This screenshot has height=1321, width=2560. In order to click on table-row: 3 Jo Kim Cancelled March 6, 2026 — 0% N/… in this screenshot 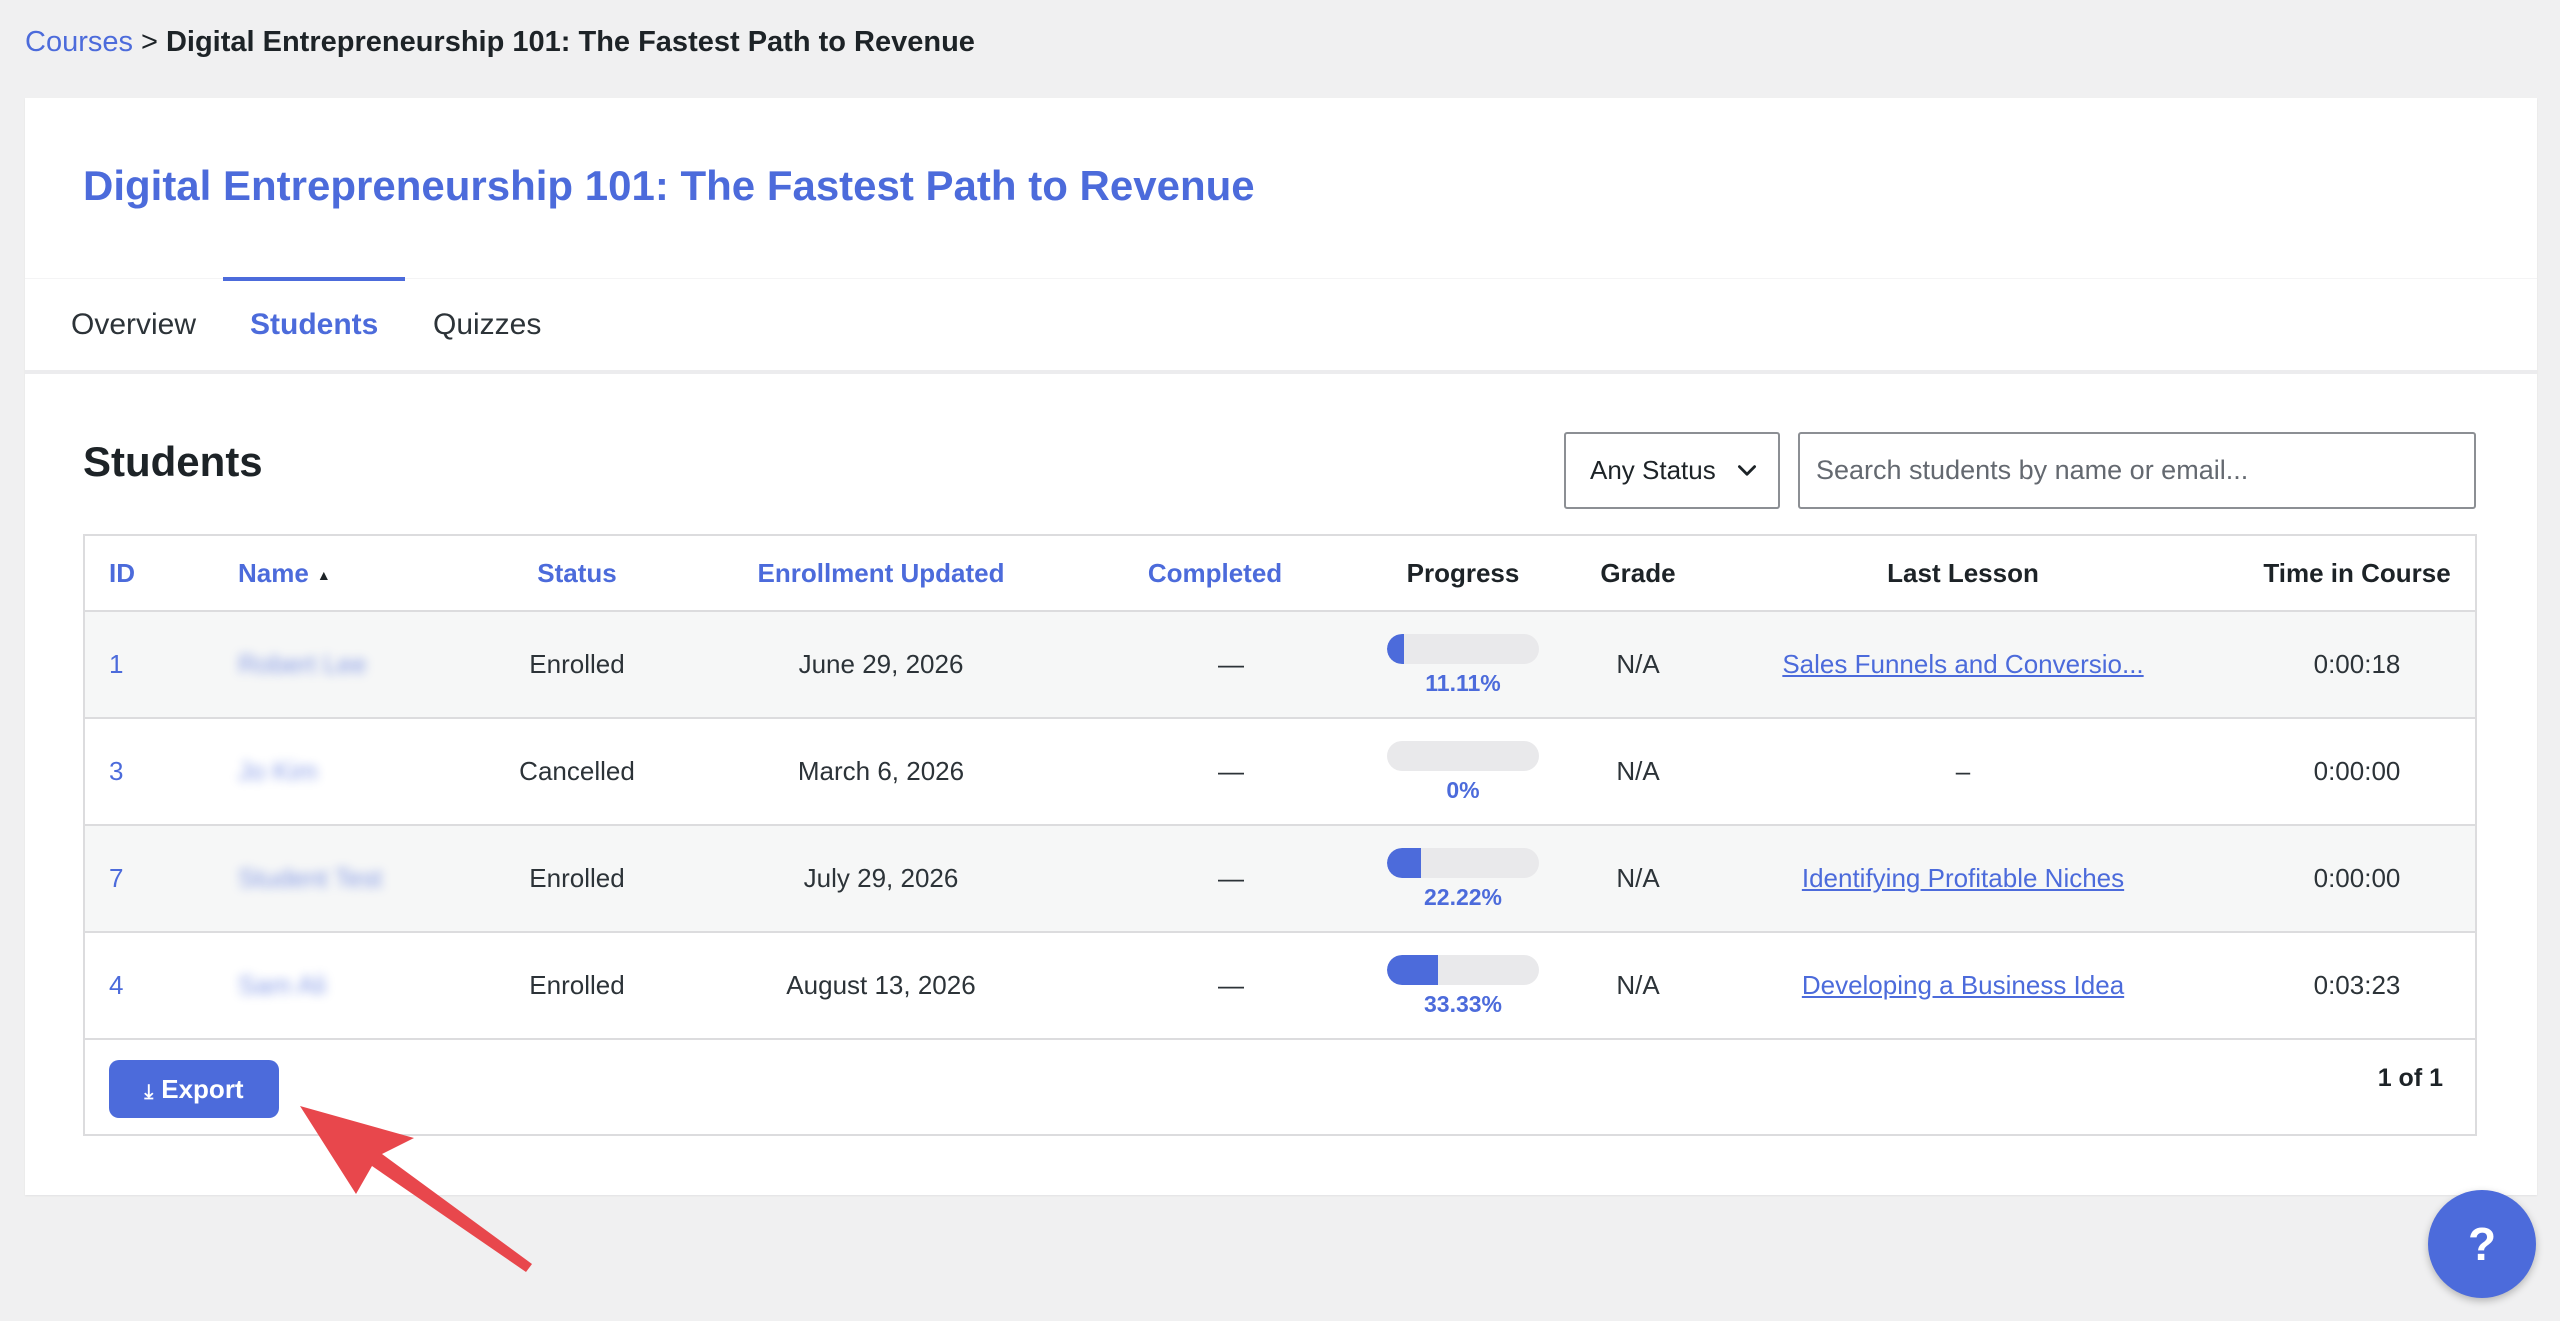, I will do `click(1280, 770)`.